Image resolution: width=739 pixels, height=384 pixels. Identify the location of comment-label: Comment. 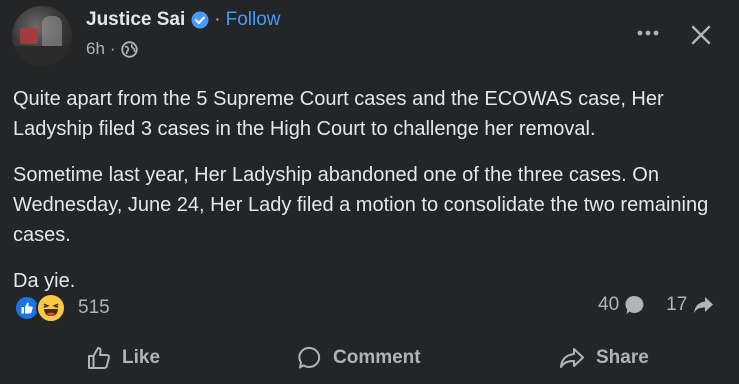
(377, 357).